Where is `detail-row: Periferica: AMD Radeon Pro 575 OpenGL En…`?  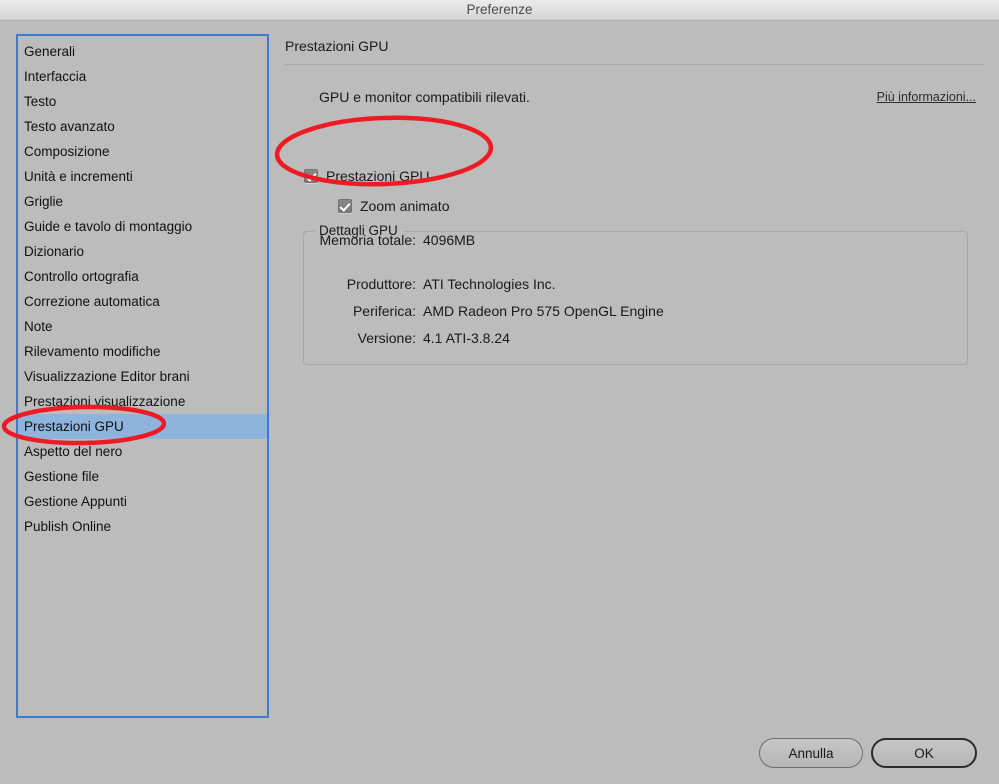 detail-row: Periferica: AMD Radeon Pro 575 OpenGL En… is located at coordinates (635, 311).